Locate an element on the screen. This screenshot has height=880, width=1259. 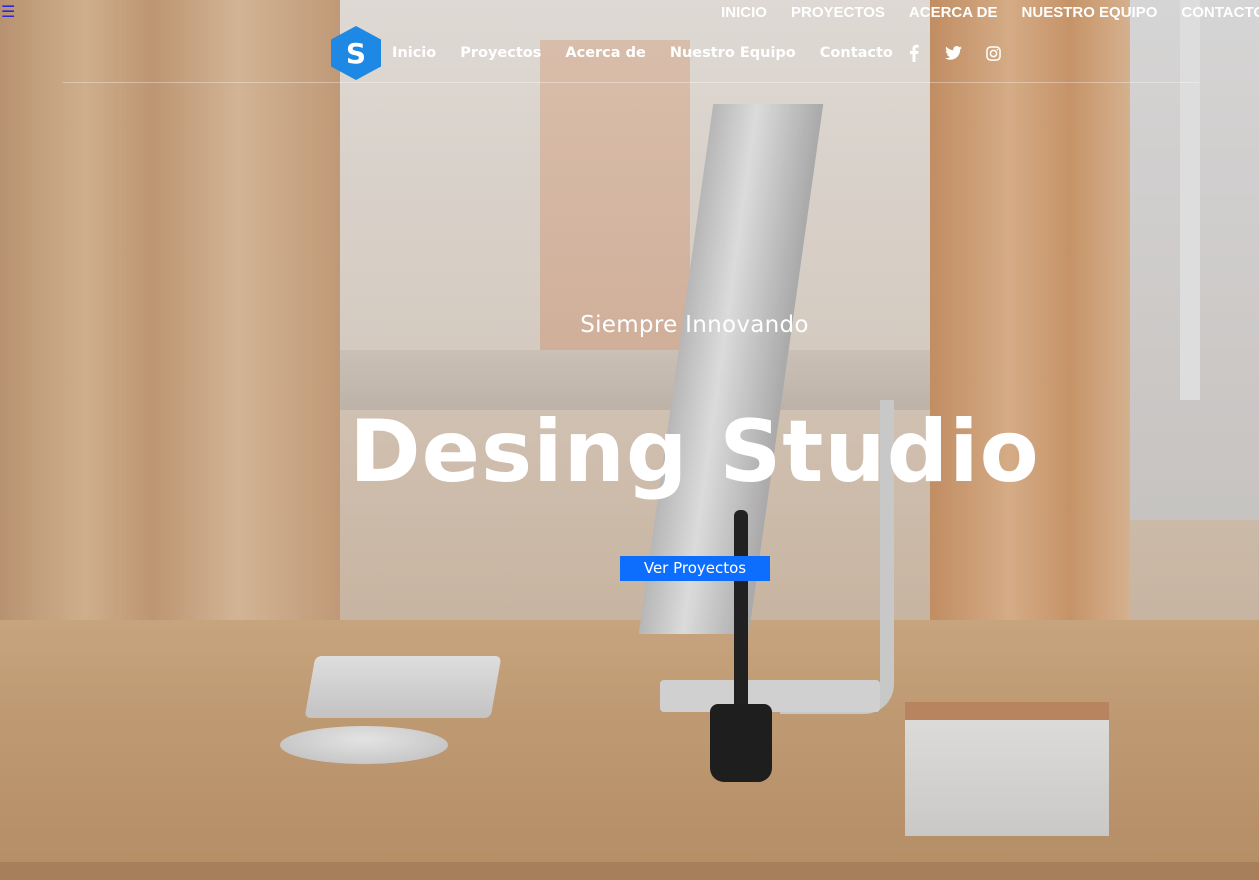
view-projects-button: Ver Proyectos is located at coordinates (695, 568).